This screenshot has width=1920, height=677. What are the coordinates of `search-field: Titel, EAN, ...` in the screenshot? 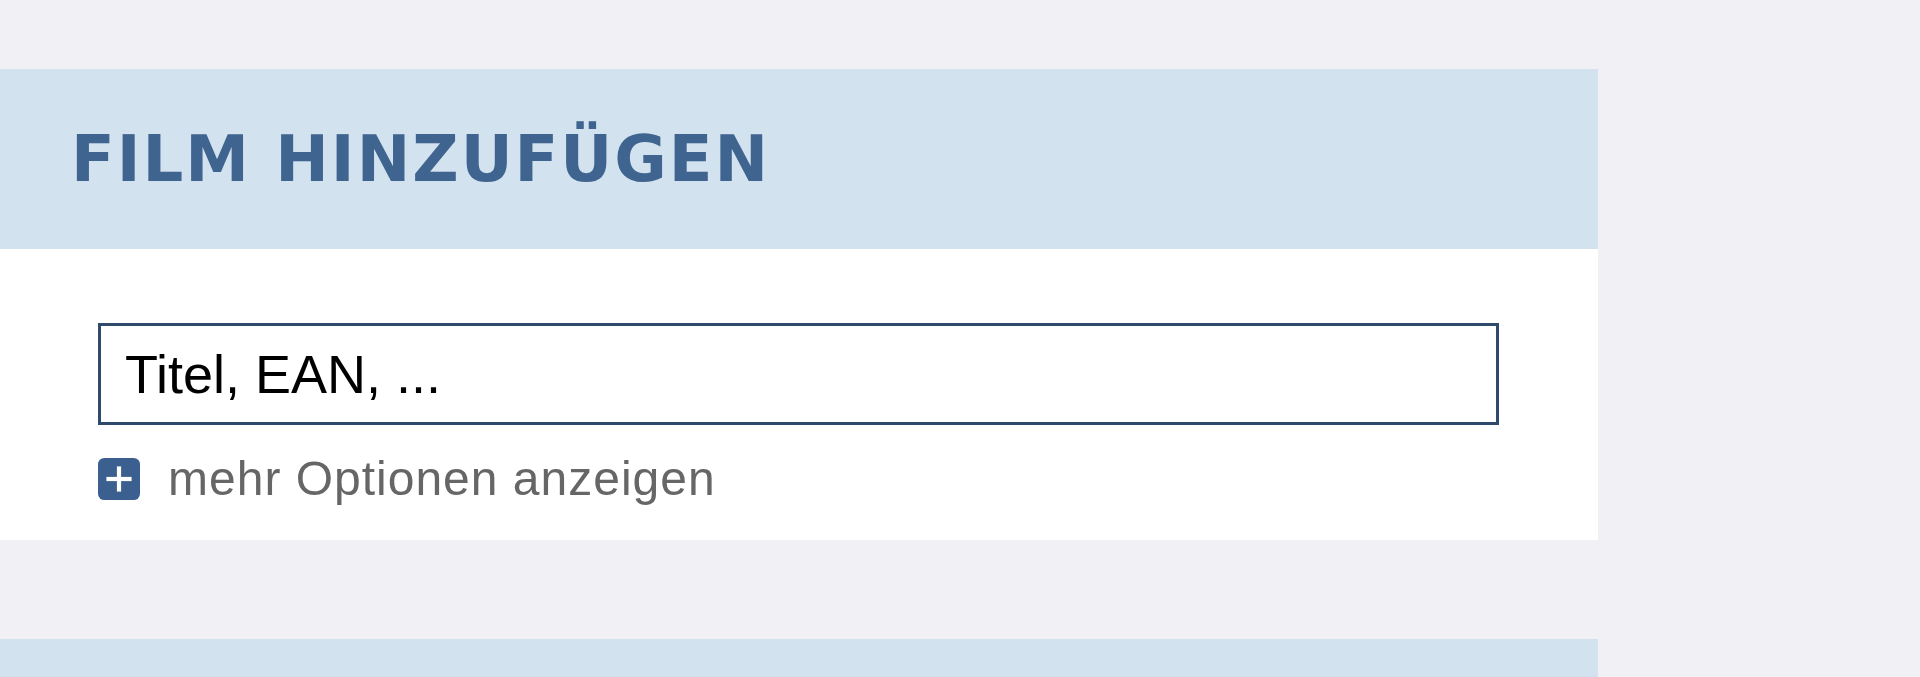 It's located at (798, 374).